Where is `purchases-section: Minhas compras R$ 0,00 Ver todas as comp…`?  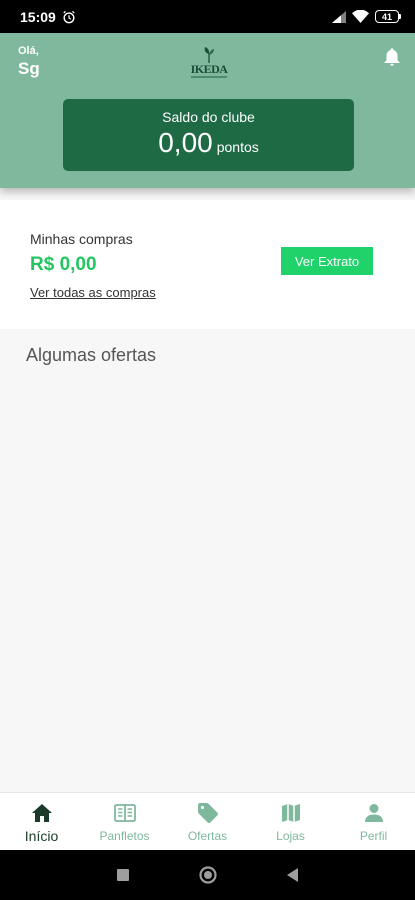
purchases-section: Minhas compras R$ 0,00 Ver todas as comp… is located at coordinates (207, 264).